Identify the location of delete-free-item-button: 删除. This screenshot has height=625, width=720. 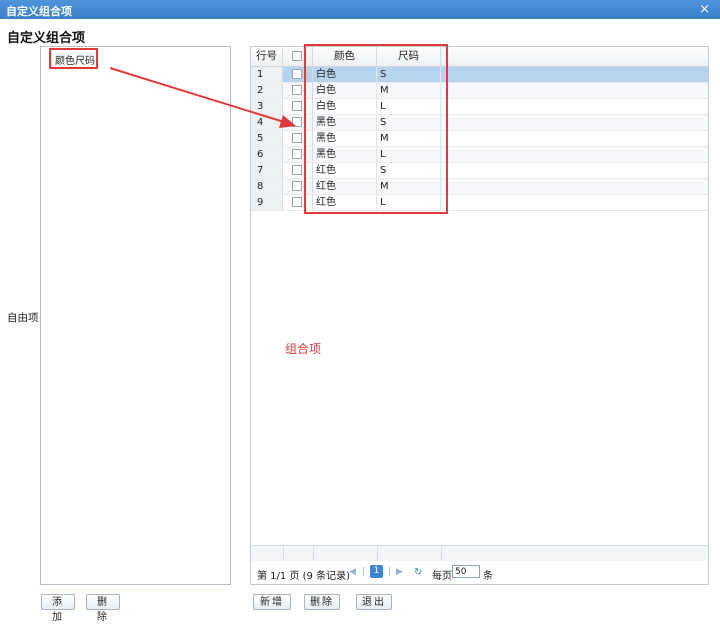
(103, 608).